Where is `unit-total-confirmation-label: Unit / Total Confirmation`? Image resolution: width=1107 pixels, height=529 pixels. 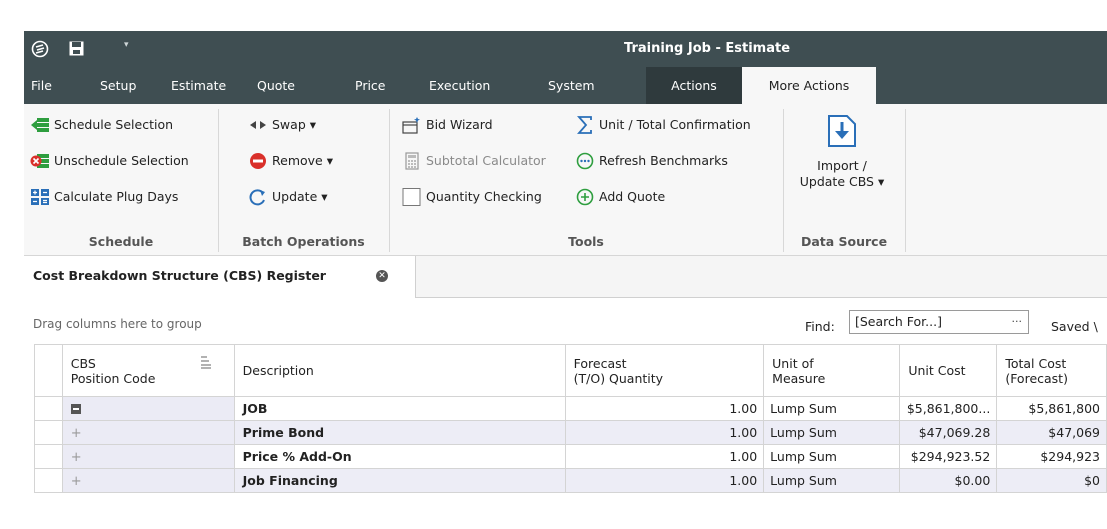
unit-total-confirmation-label: Unit / Total Confirmation is located at coordinates (675, 124).